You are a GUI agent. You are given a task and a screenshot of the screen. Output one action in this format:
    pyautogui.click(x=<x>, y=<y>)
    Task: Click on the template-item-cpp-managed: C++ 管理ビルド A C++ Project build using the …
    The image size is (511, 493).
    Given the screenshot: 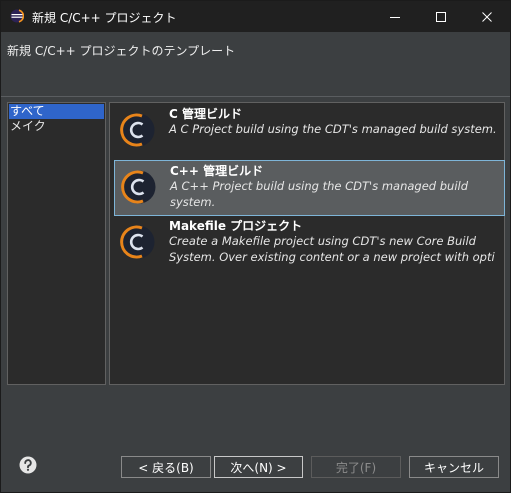 What is the action you would take?
    pyautogui.click(x=309, y=188)
    